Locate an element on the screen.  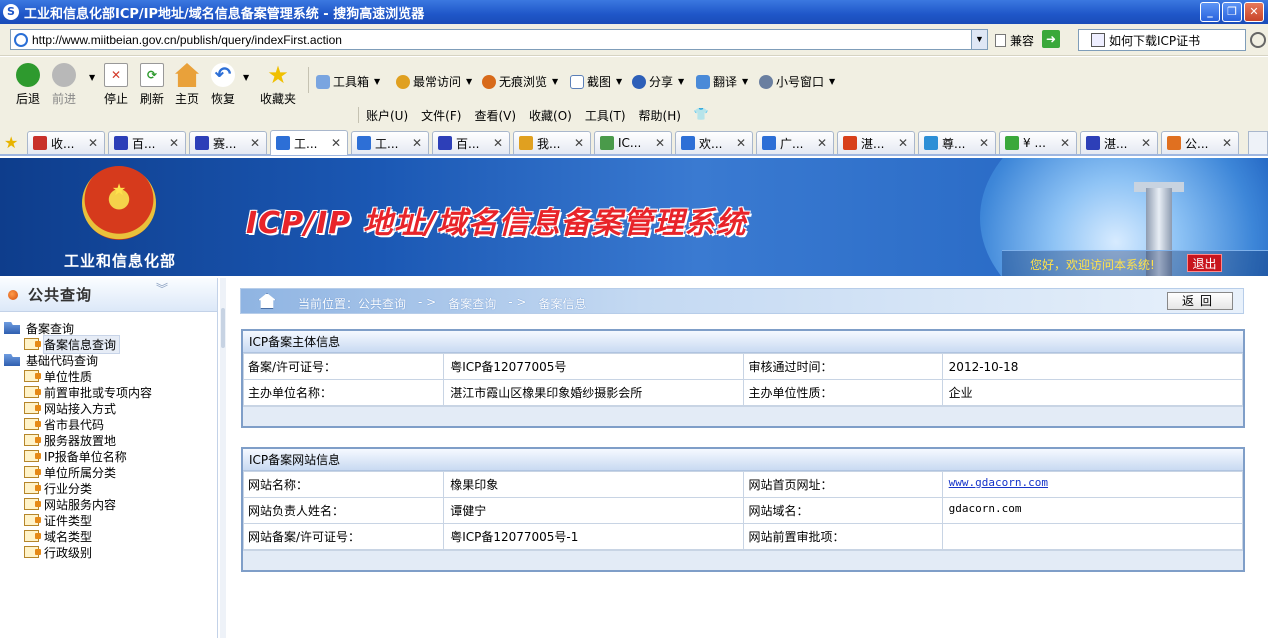
back-return-button: 返回 is located at coordinates (1200, 301).